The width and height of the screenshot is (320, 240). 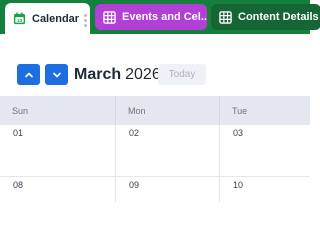 I want to click on tab-calendar: 10 Calendar, so click(x=47, y=18).